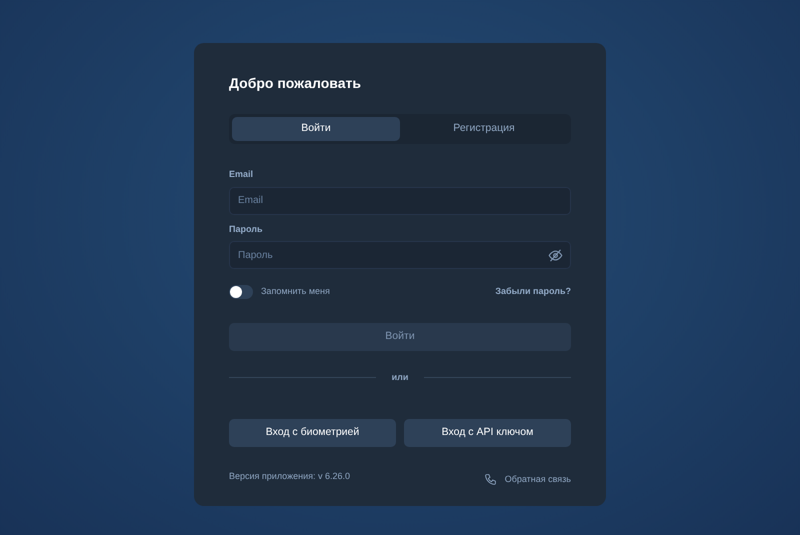 The height and width of the screenshot is (535, 800). Describe the element at coordinates (400, 255) in the screenshot. I see `input-field: Пароль` at that location.